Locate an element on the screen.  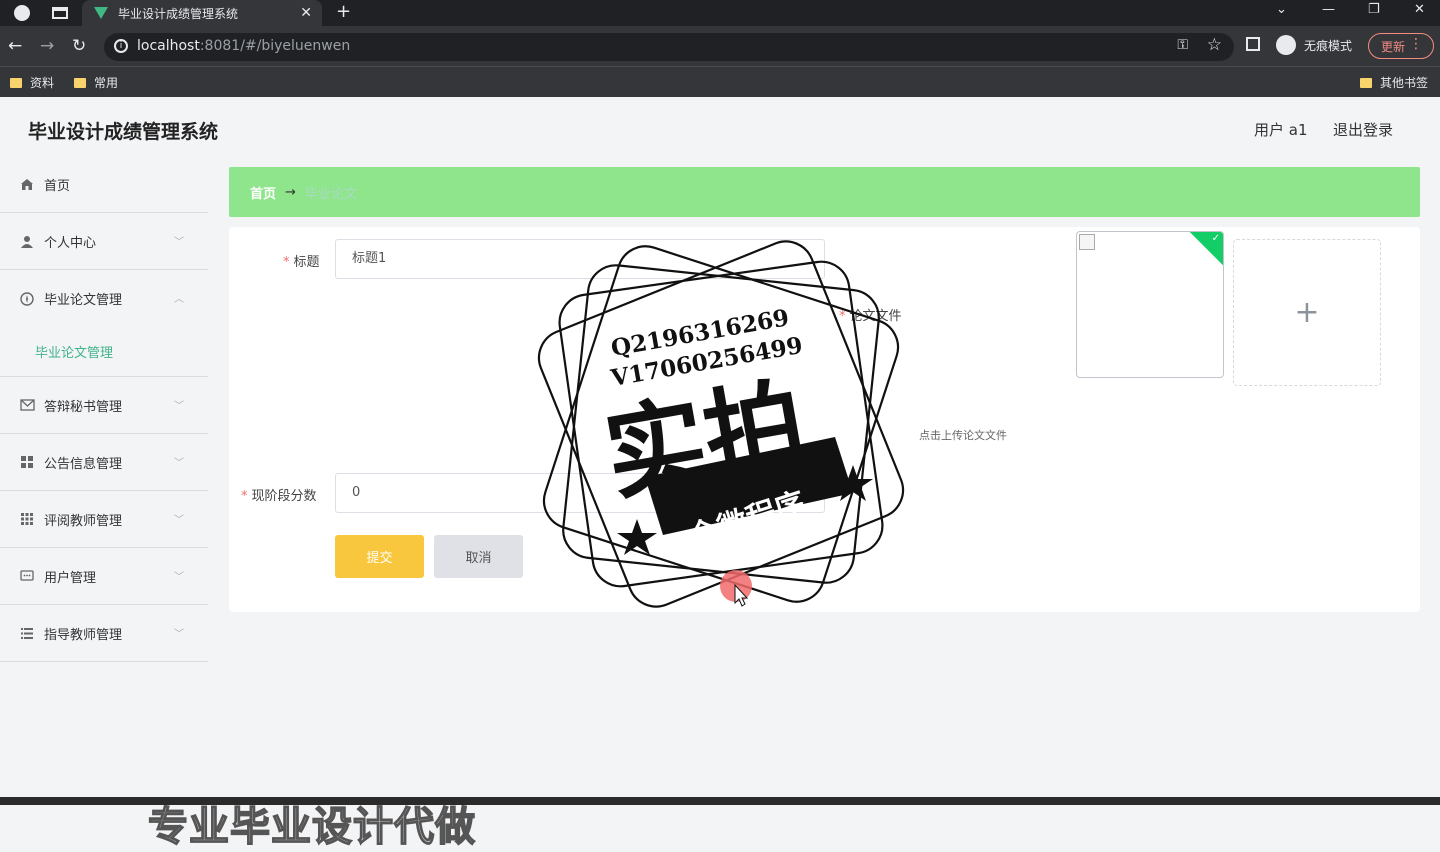
omnibox: i localhost:8081/#/biyeluenwen ⚿ ☆ is located at coordinates (669, 47).